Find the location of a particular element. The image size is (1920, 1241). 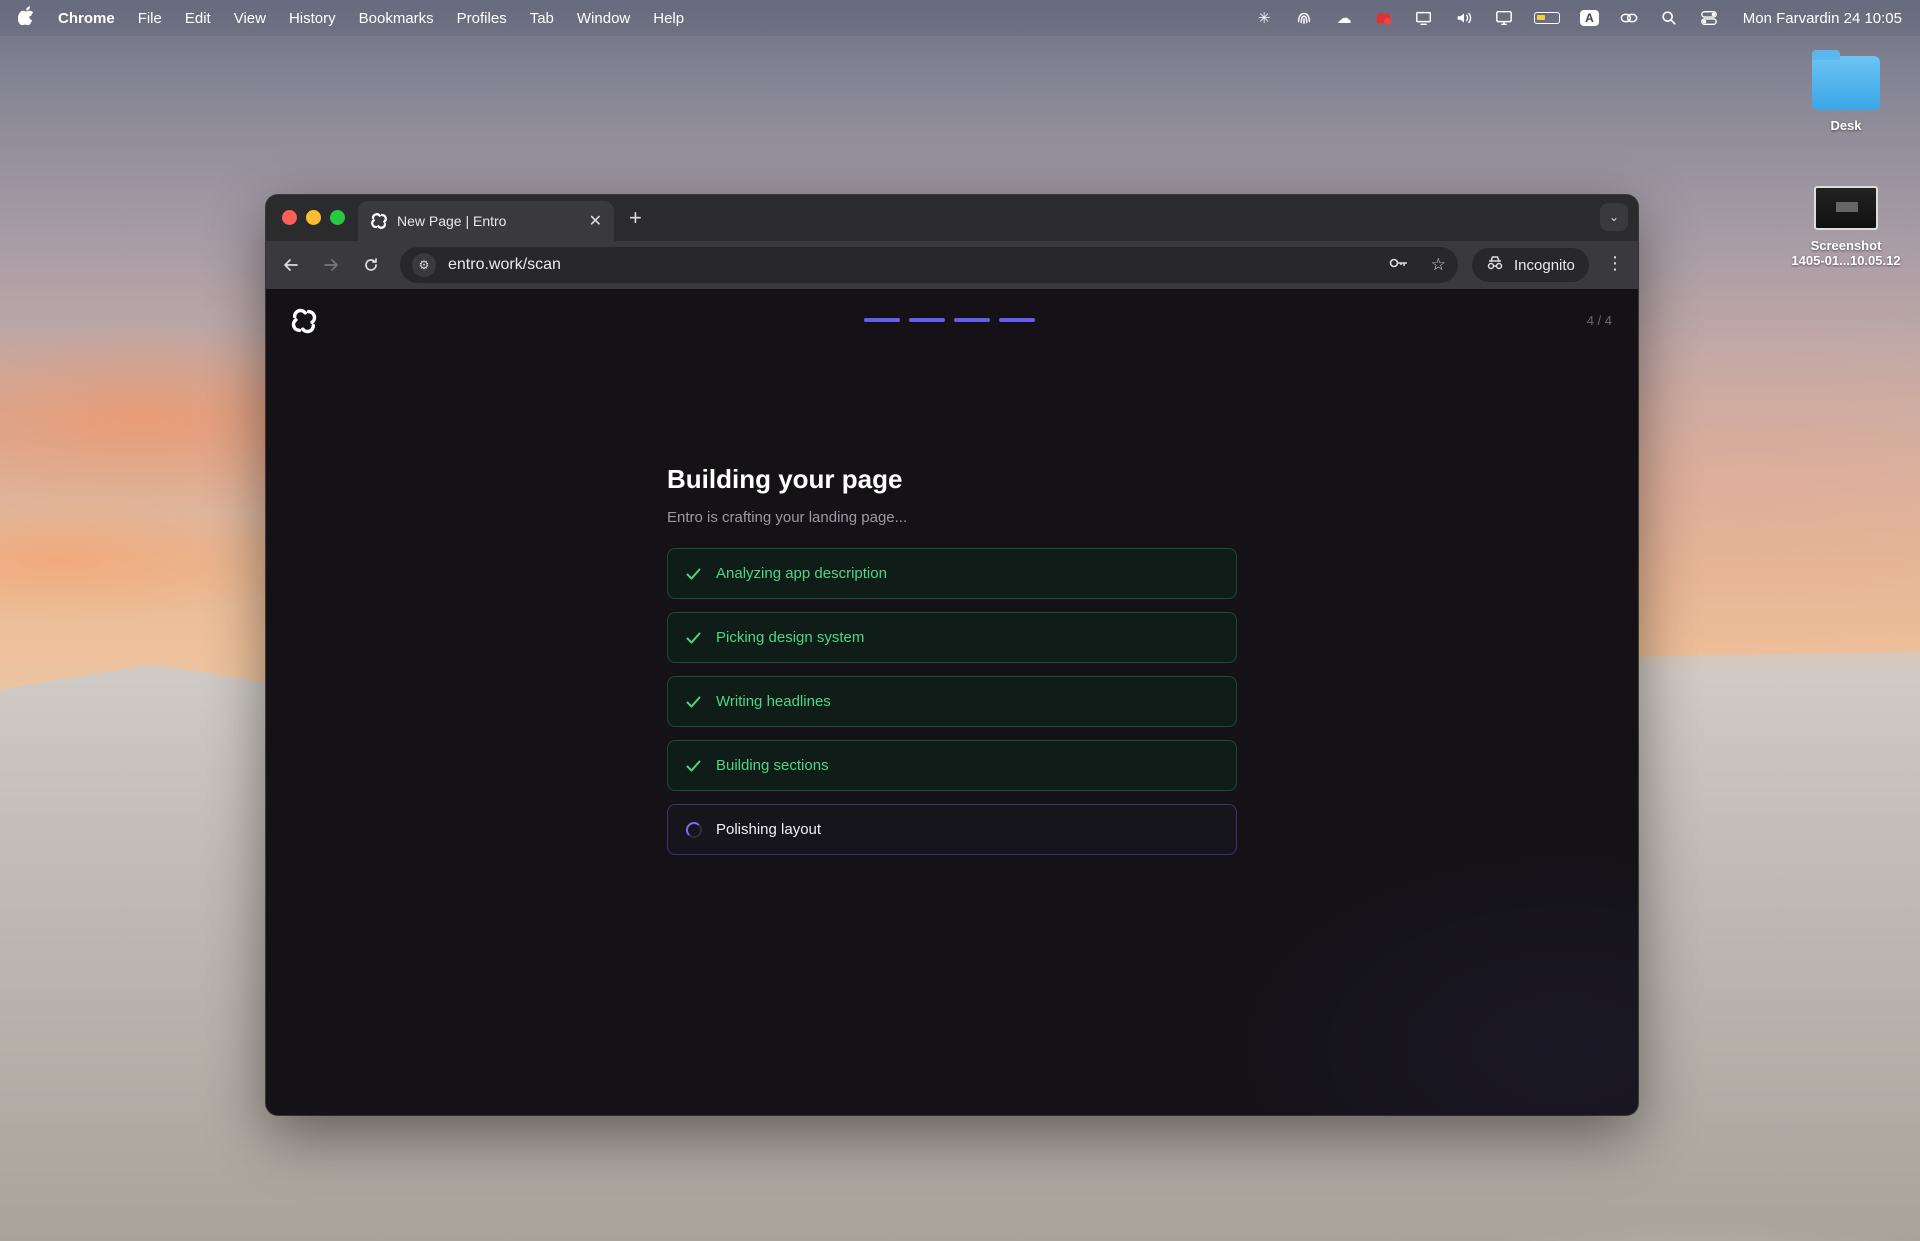

loading-spinner-icon is located at coordinates (694, 829).